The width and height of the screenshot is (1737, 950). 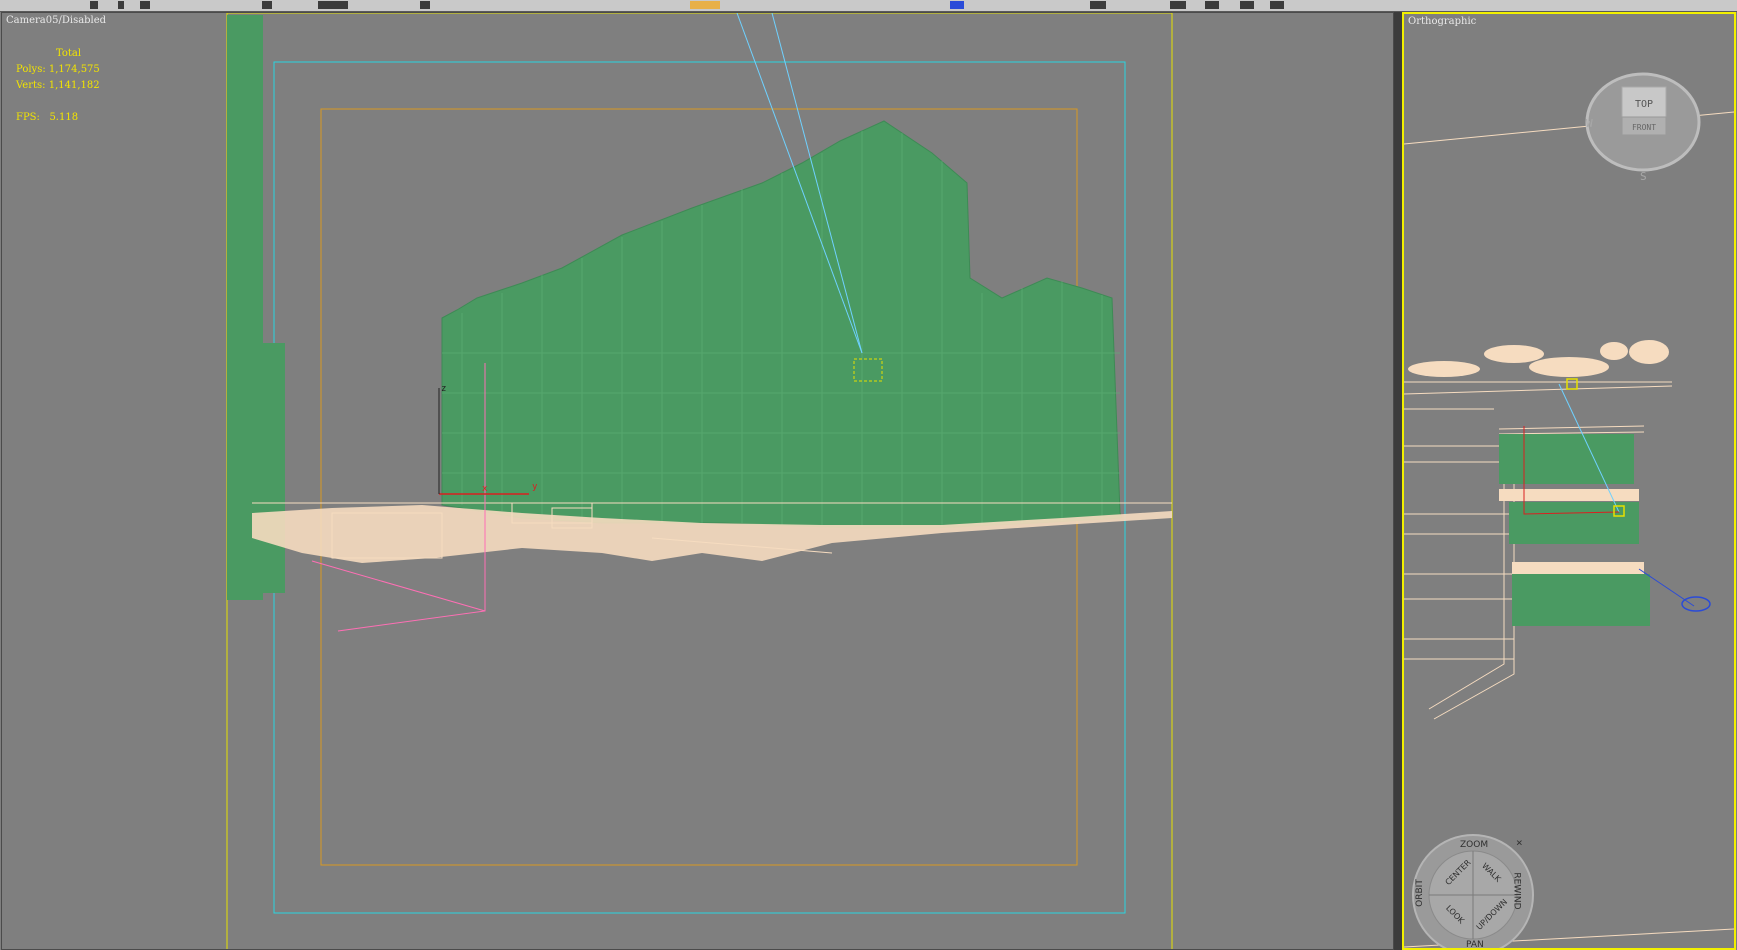 What do you see at coordinates (47, 117) in the screenshot?
I see `stats-fps: FPS: 5.118` at bounding box center [47, 117].